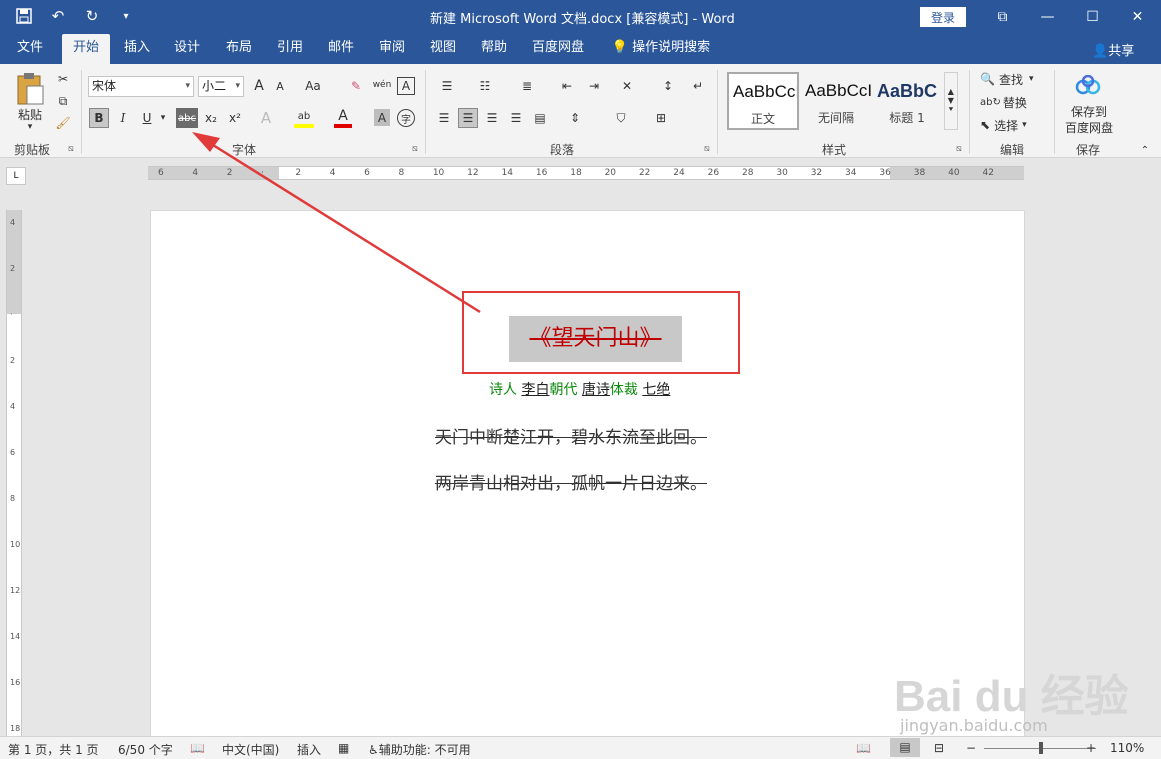  Describe the element at coordinates (71, 149) in the screenshot. I see `clipboard-launcher-icon: ⧅` at that location.